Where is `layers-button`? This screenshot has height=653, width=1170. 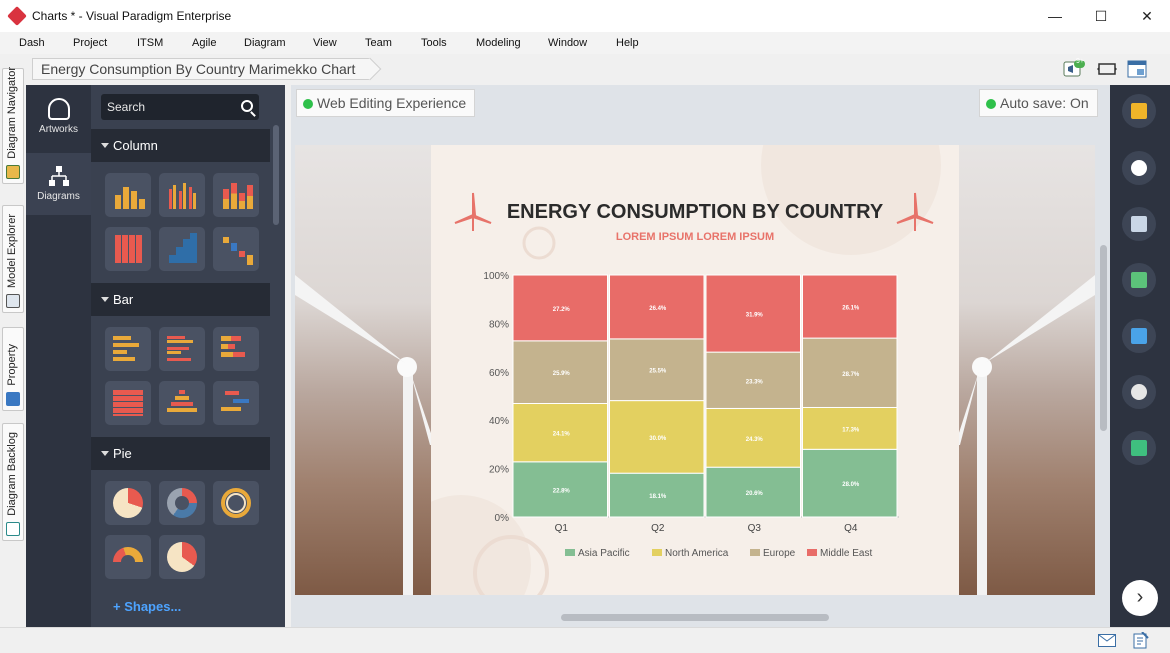 layers-button is located at coordinates (1139, 280).